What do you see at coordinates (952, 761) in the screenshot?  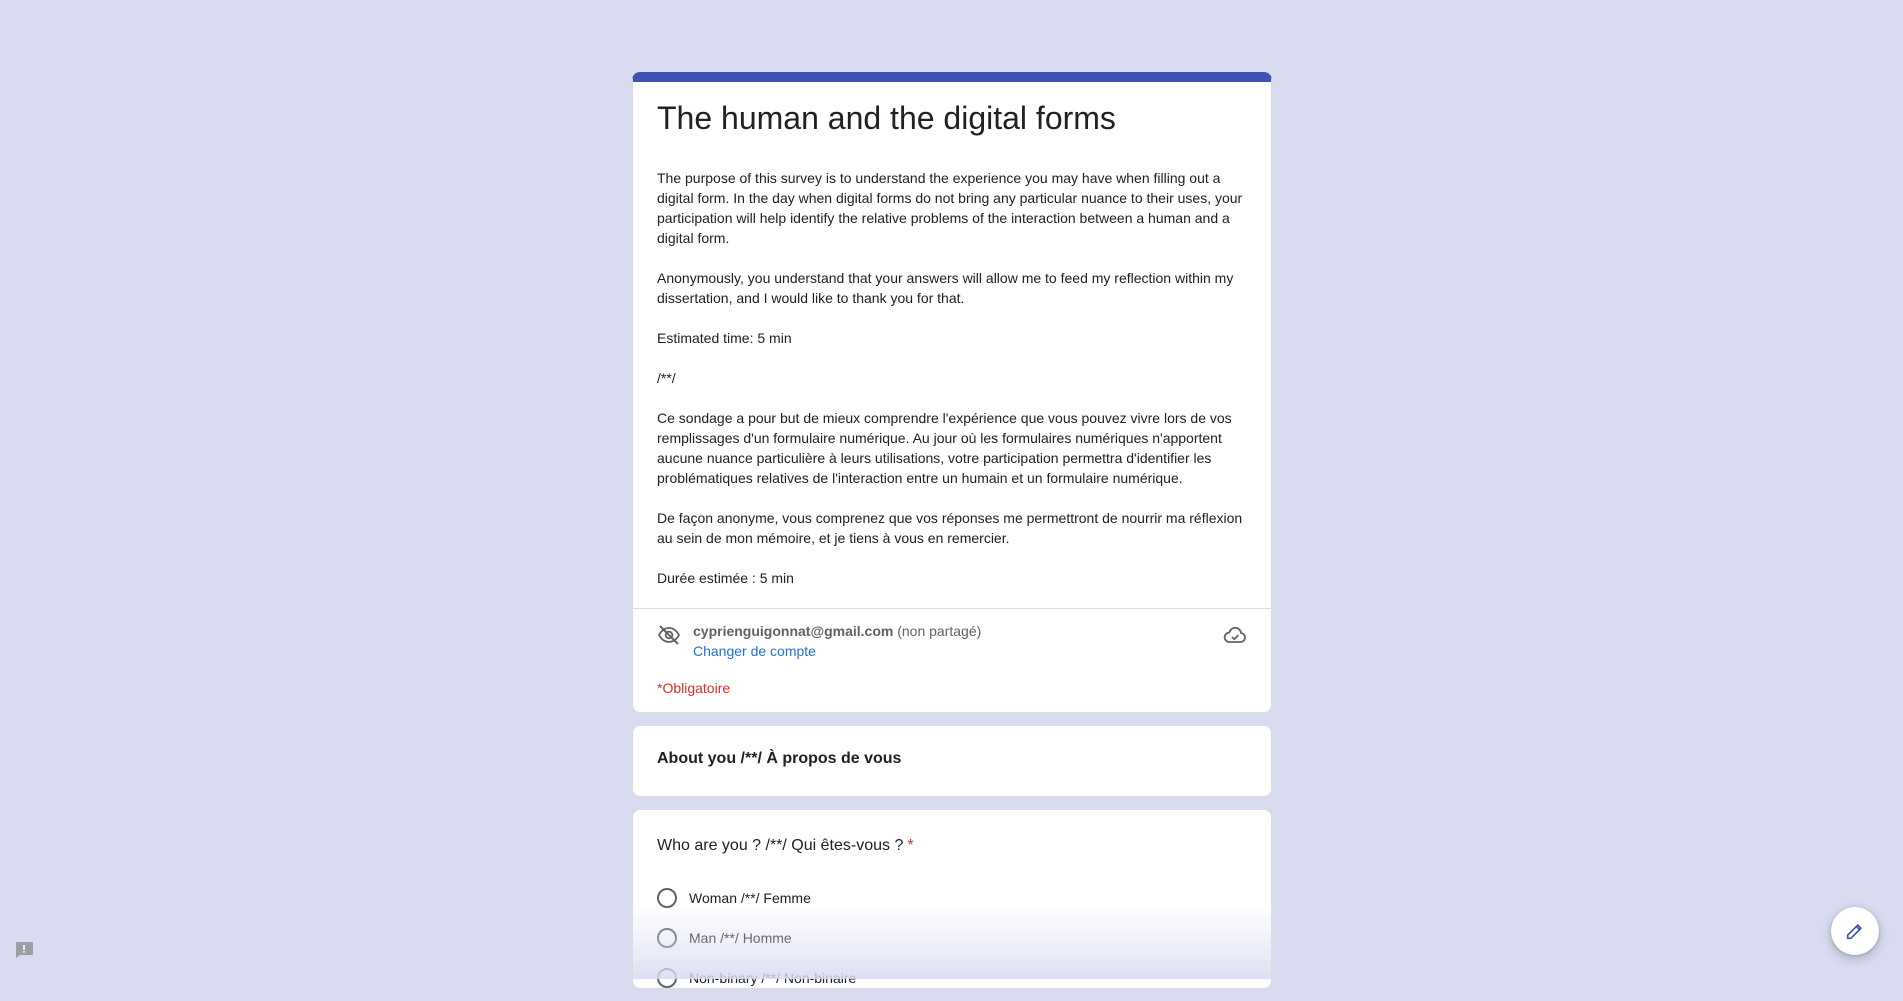 I see `section-header-card: About you /**/ À propos de vous` at bounding box center [952, 761].